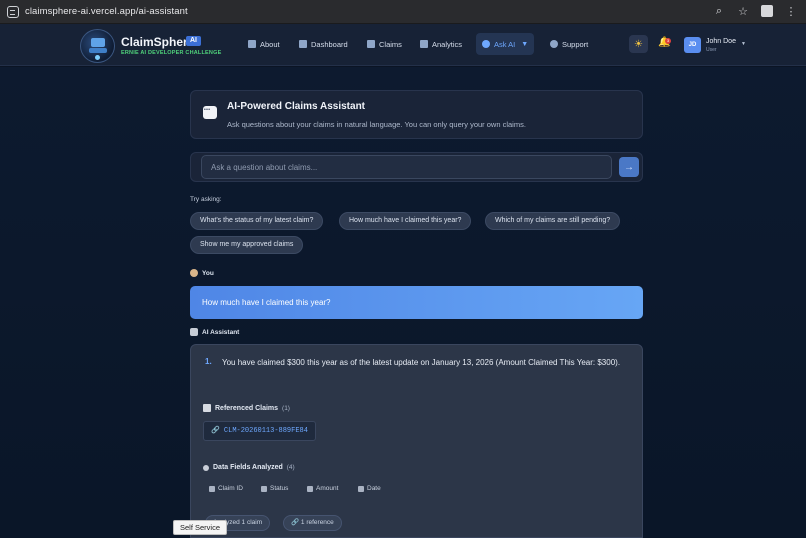 This screenshot has width=806, height=538. Describe the element at coordinates (274, 488) in the screenshot. I see `data-field-chip: Status` at that location.